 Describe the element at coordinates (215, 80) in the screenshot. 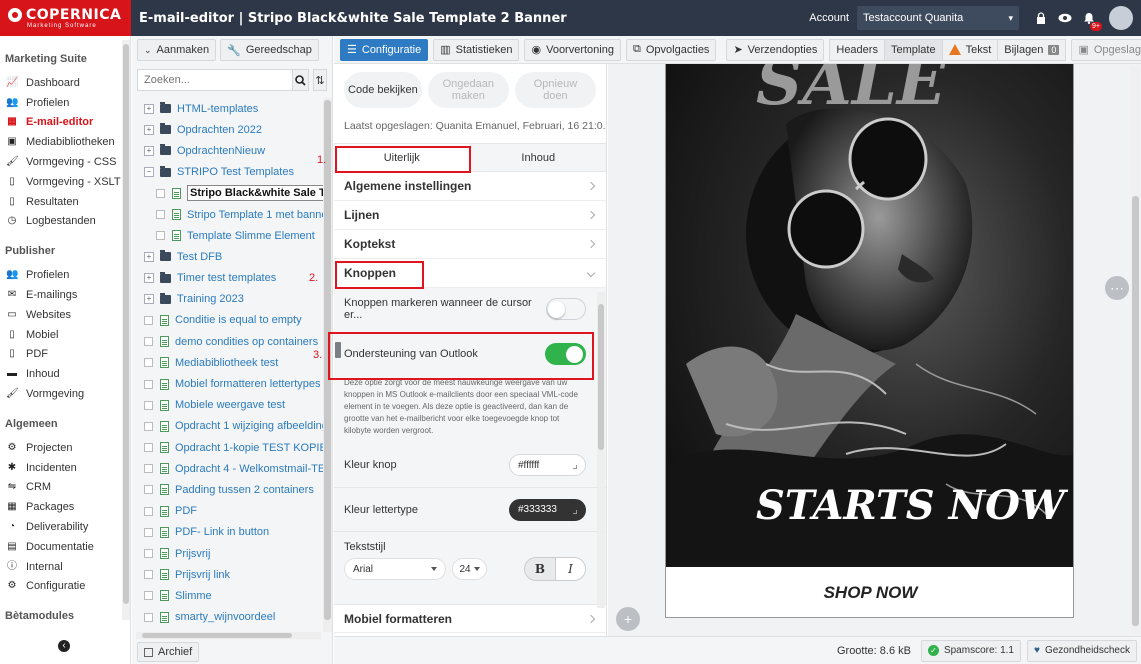

I see `tree-search-input` at that location.